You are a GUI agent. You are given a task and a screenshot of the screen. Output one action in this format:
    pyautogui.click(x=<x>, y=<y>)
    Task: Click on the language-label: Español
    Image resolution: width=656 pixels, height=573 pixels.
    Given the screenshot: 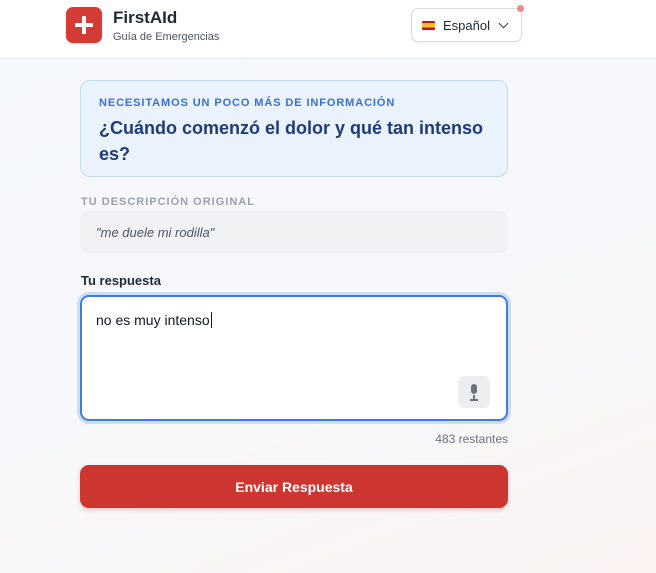 What is the action you would take?
    pyautogui.click(x=466, y=25)
    